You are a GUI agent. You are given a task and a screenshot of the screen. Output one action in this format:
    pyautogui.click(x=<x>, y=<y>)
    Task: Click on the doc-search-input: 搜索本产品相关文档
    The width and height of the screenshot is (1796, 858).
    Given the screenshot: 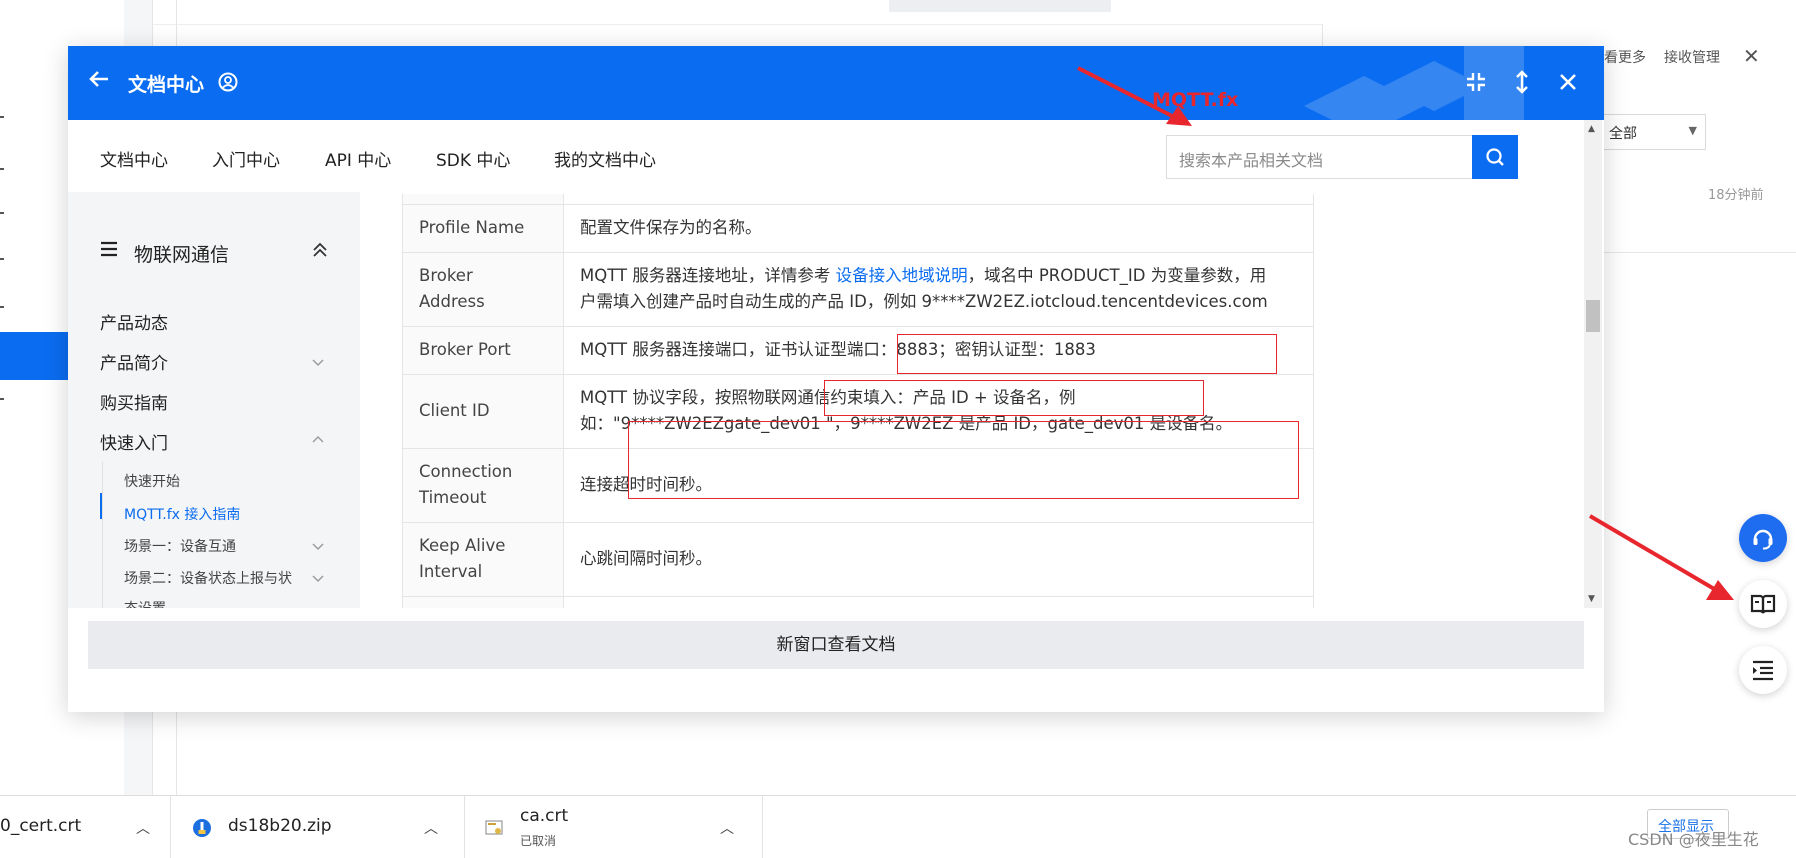 What is the action you would take?
    pyautogui.click(x=1342, y=157)
    